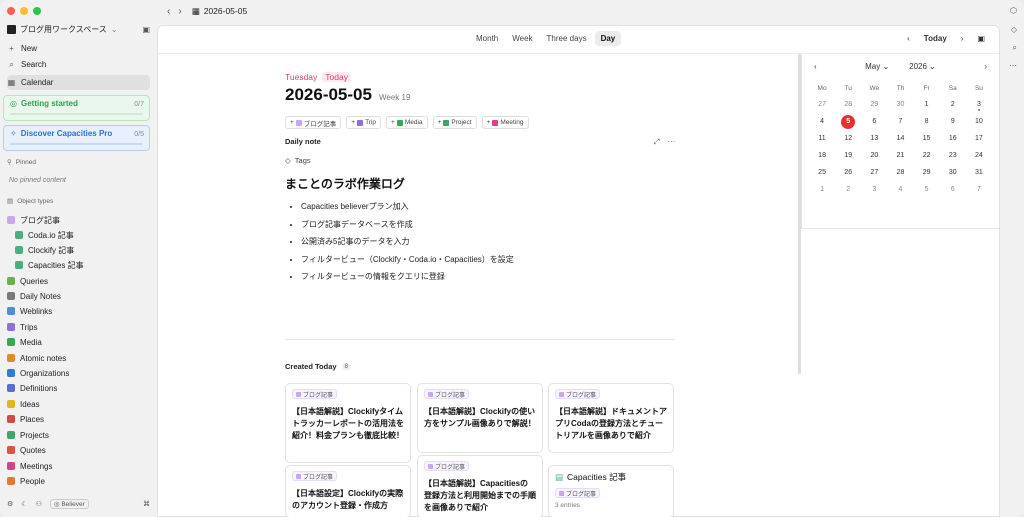 The image size is (1024, 517). I want to click on settings-icon: ⚙, so click(10, 504).